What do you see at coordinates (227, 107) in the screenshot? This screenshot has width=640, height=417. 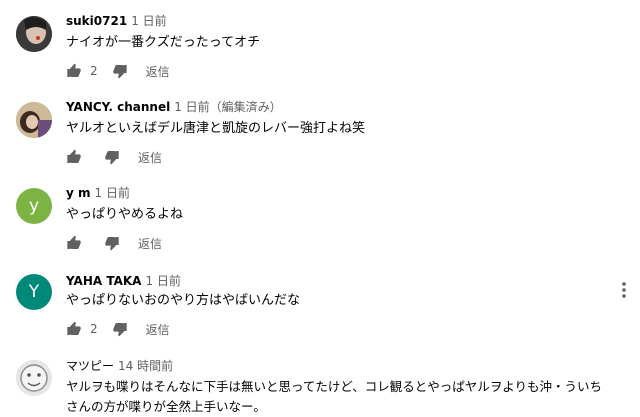 I see `timestamp: 1 日前（編集済み）` at bounding box center [227, 107].